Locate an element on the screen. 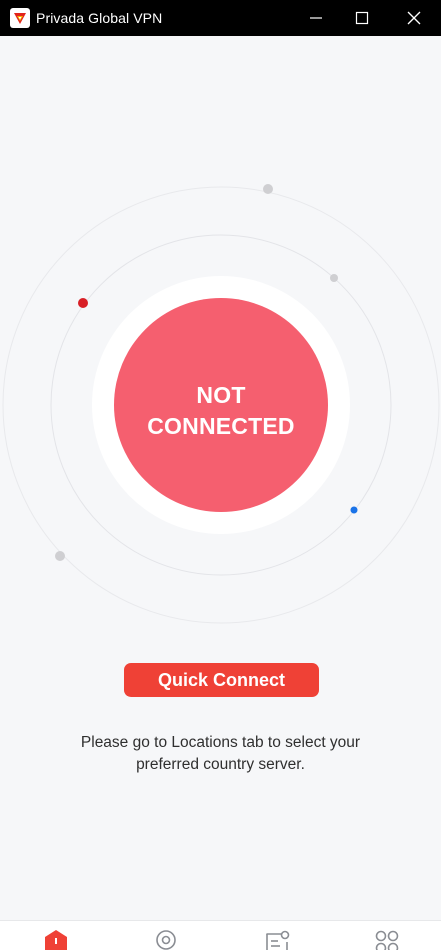  minimize-button is located at coordinates (316, 18).